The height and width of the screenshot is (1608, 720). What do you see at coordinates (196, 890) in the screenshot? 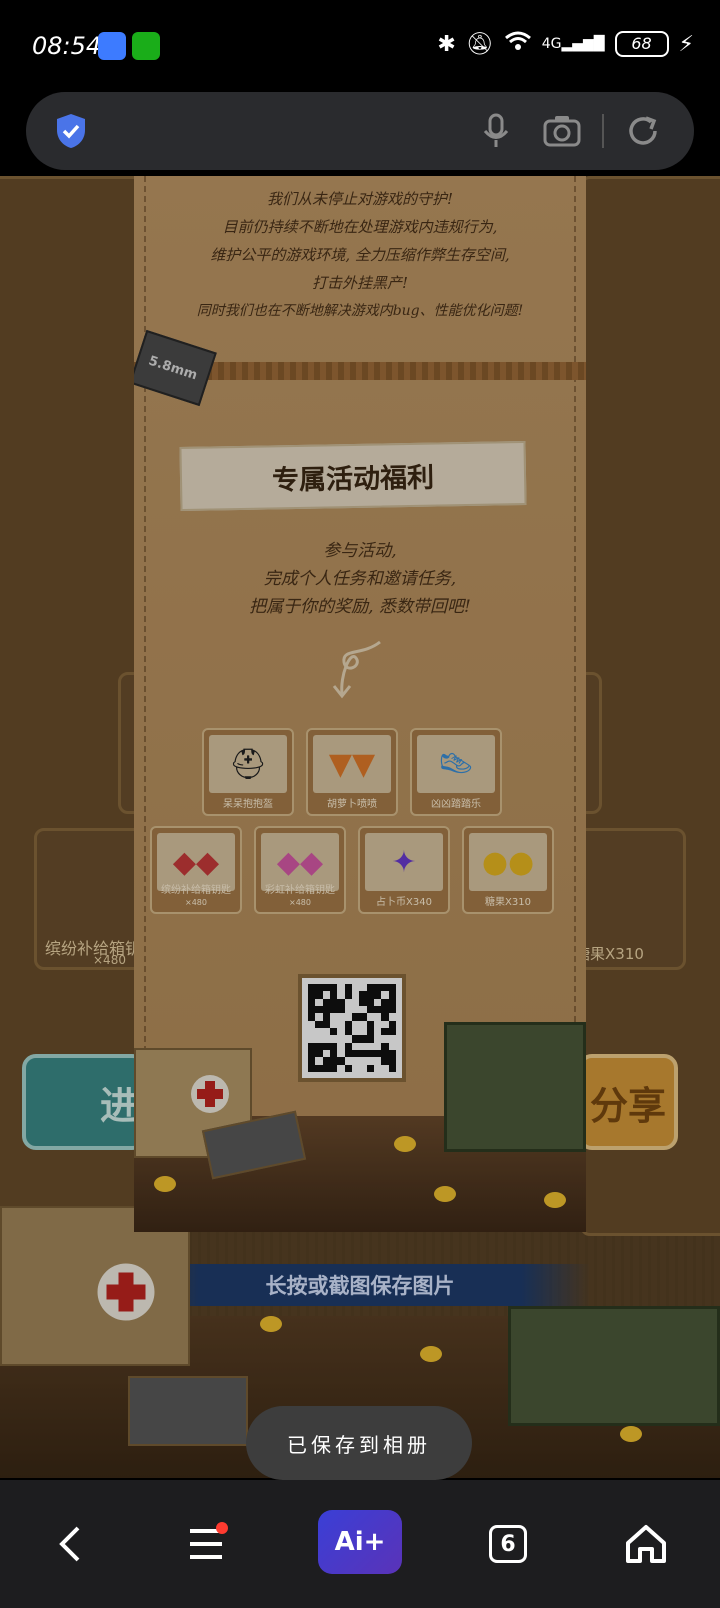
I see `reward-label-text: 缤纷补给箱钥匙` at bounding box center [196, 890].